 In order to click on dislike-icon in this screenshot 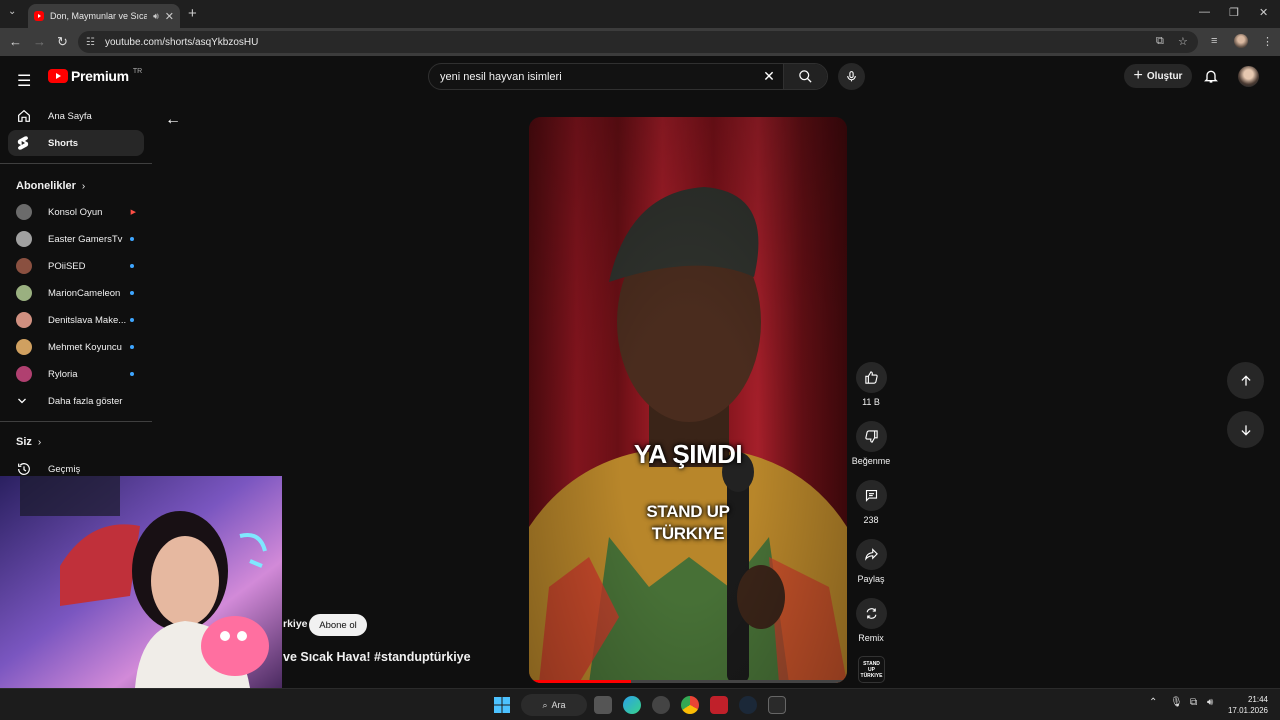, I will do `click(871, 436)`.